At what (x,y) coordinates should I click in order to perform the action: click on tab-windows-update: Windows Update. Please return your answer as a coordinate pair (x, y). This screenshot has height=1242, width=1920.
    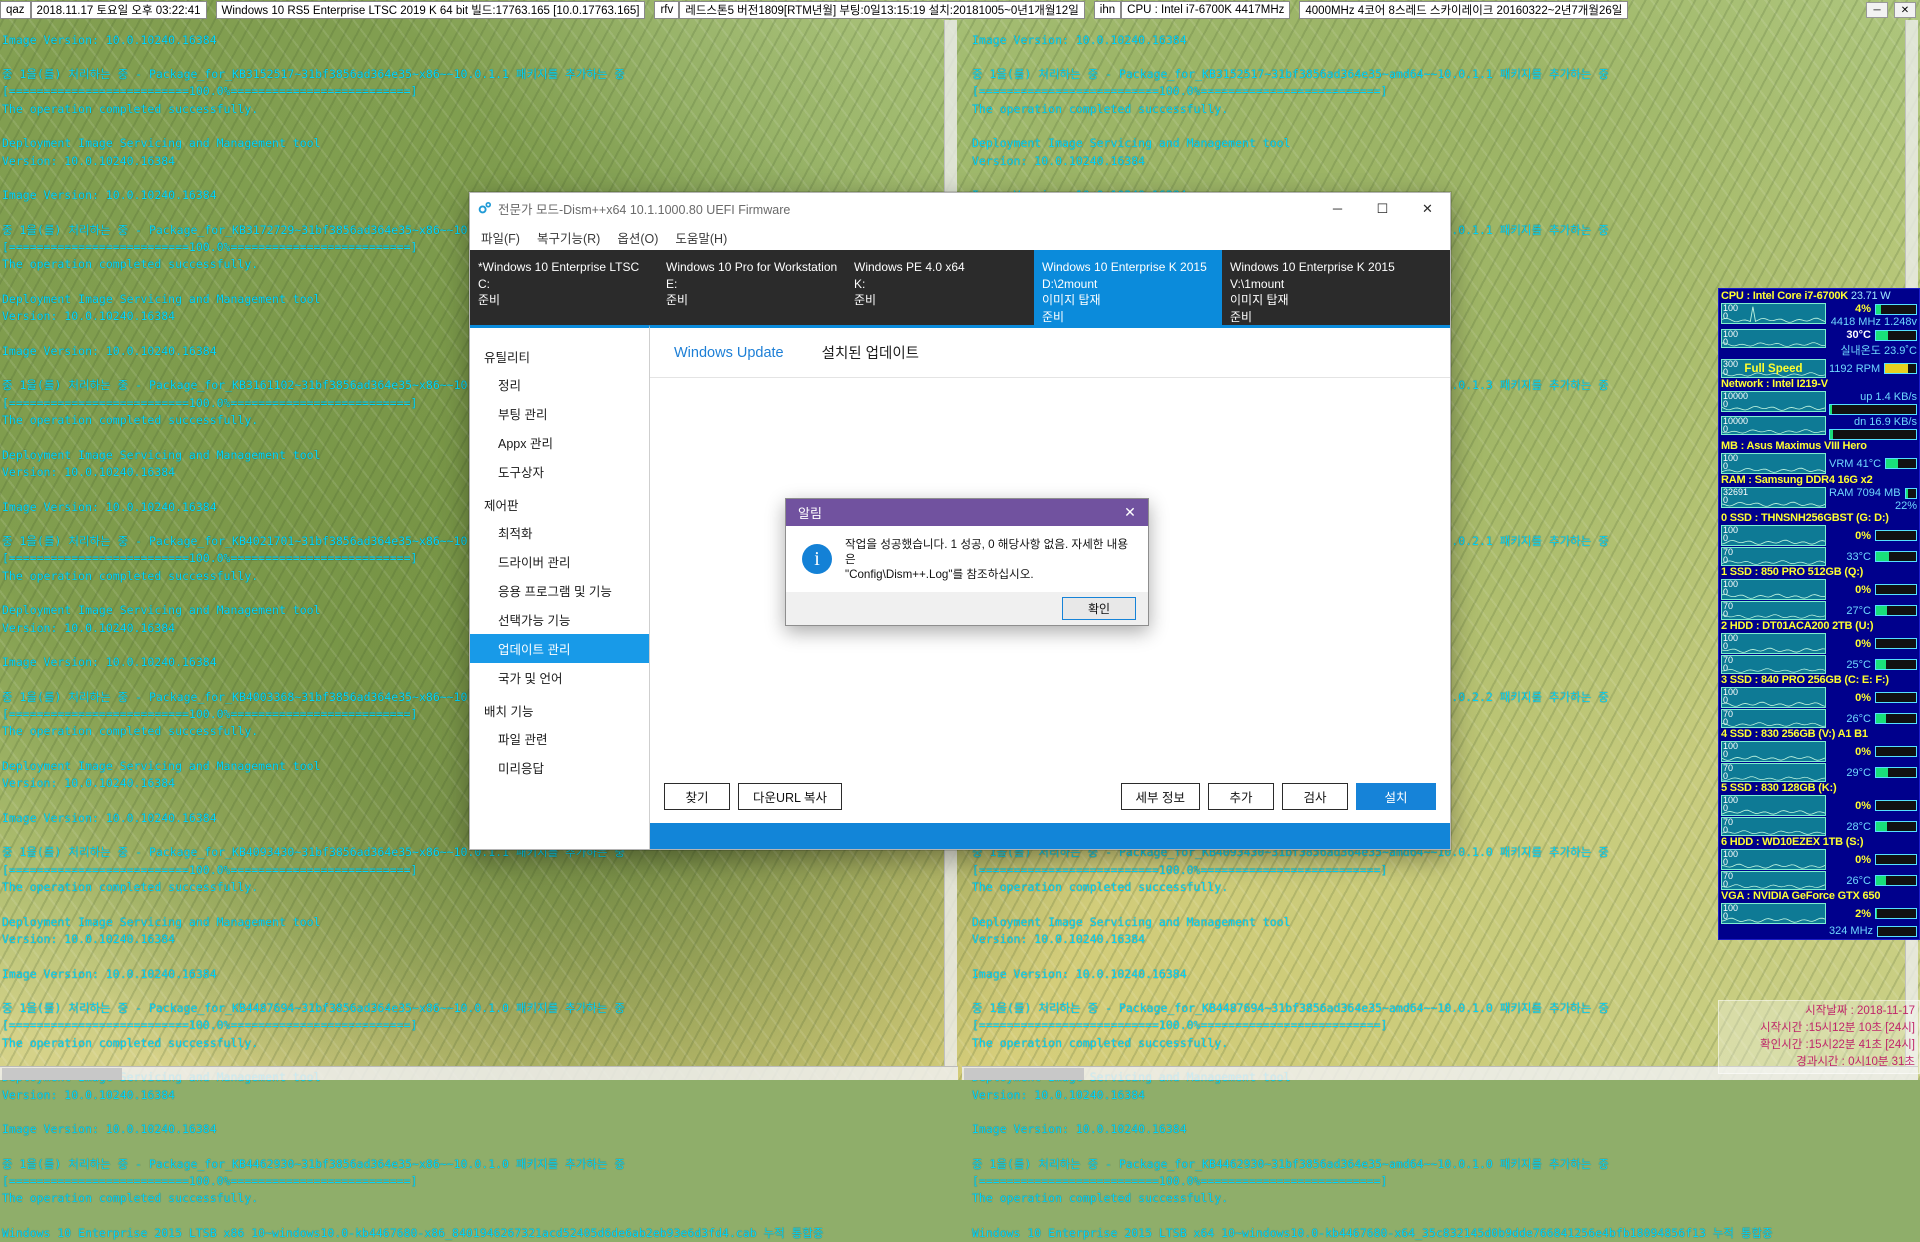
    Looking at the image, I should click on (748, 353).